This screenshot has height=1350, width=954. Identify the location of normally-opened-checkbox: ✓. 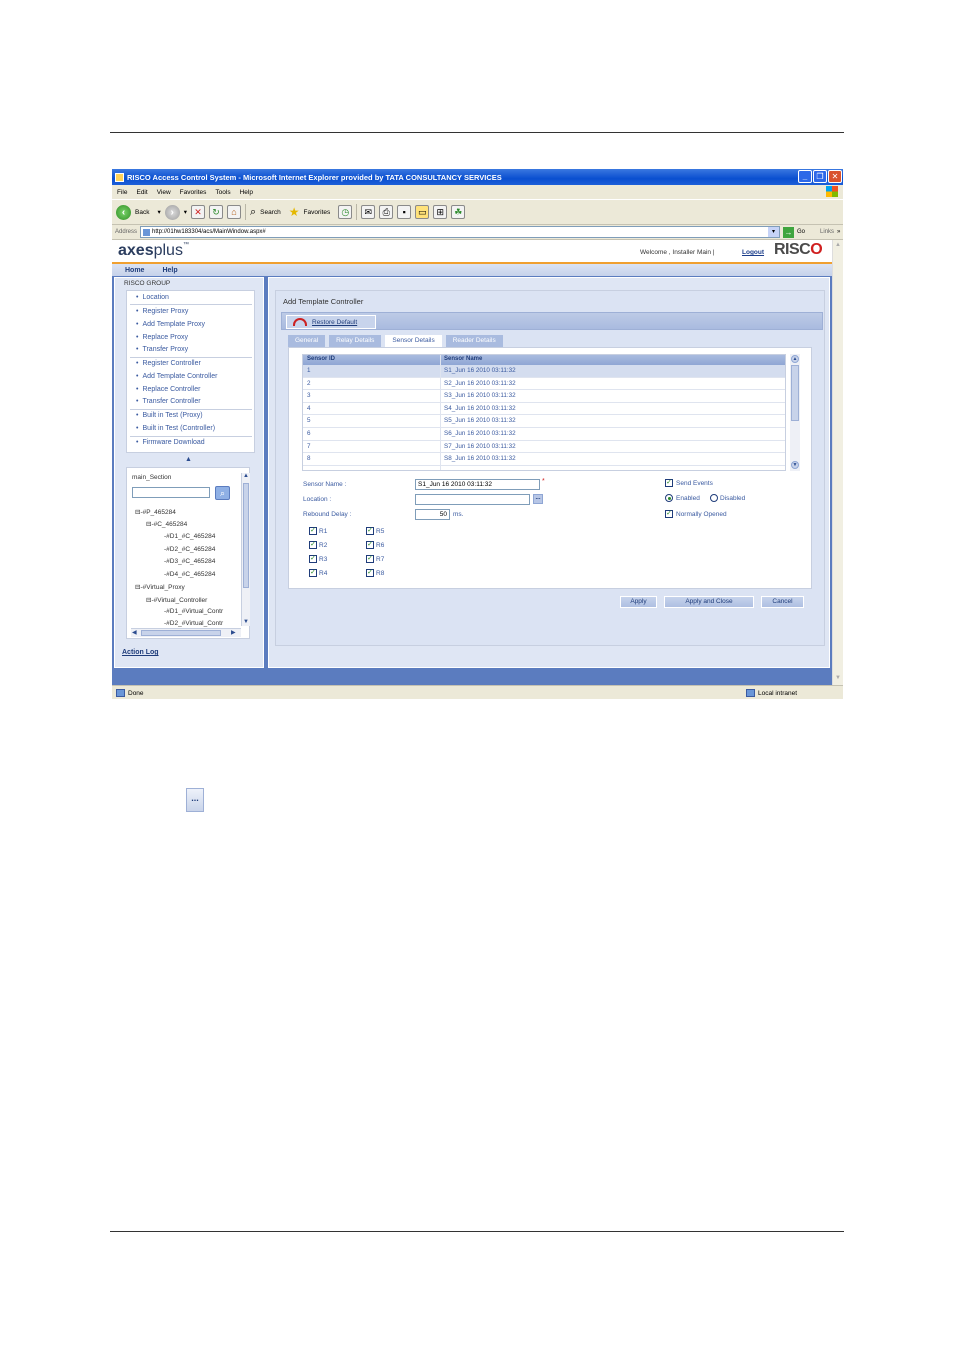
(669, 514).